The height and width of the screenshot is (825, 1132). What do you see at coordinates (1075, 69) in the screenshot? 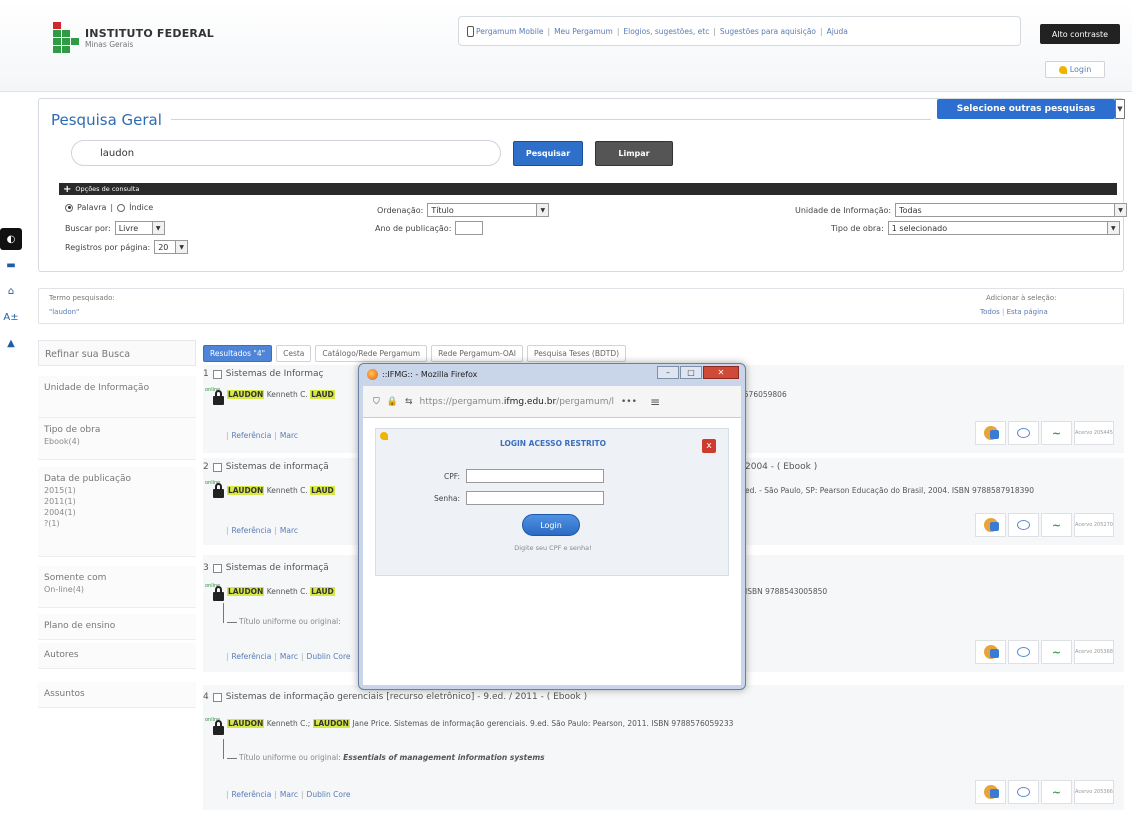
I see `header-login-button: Login` at bounding box center [1075, 69].